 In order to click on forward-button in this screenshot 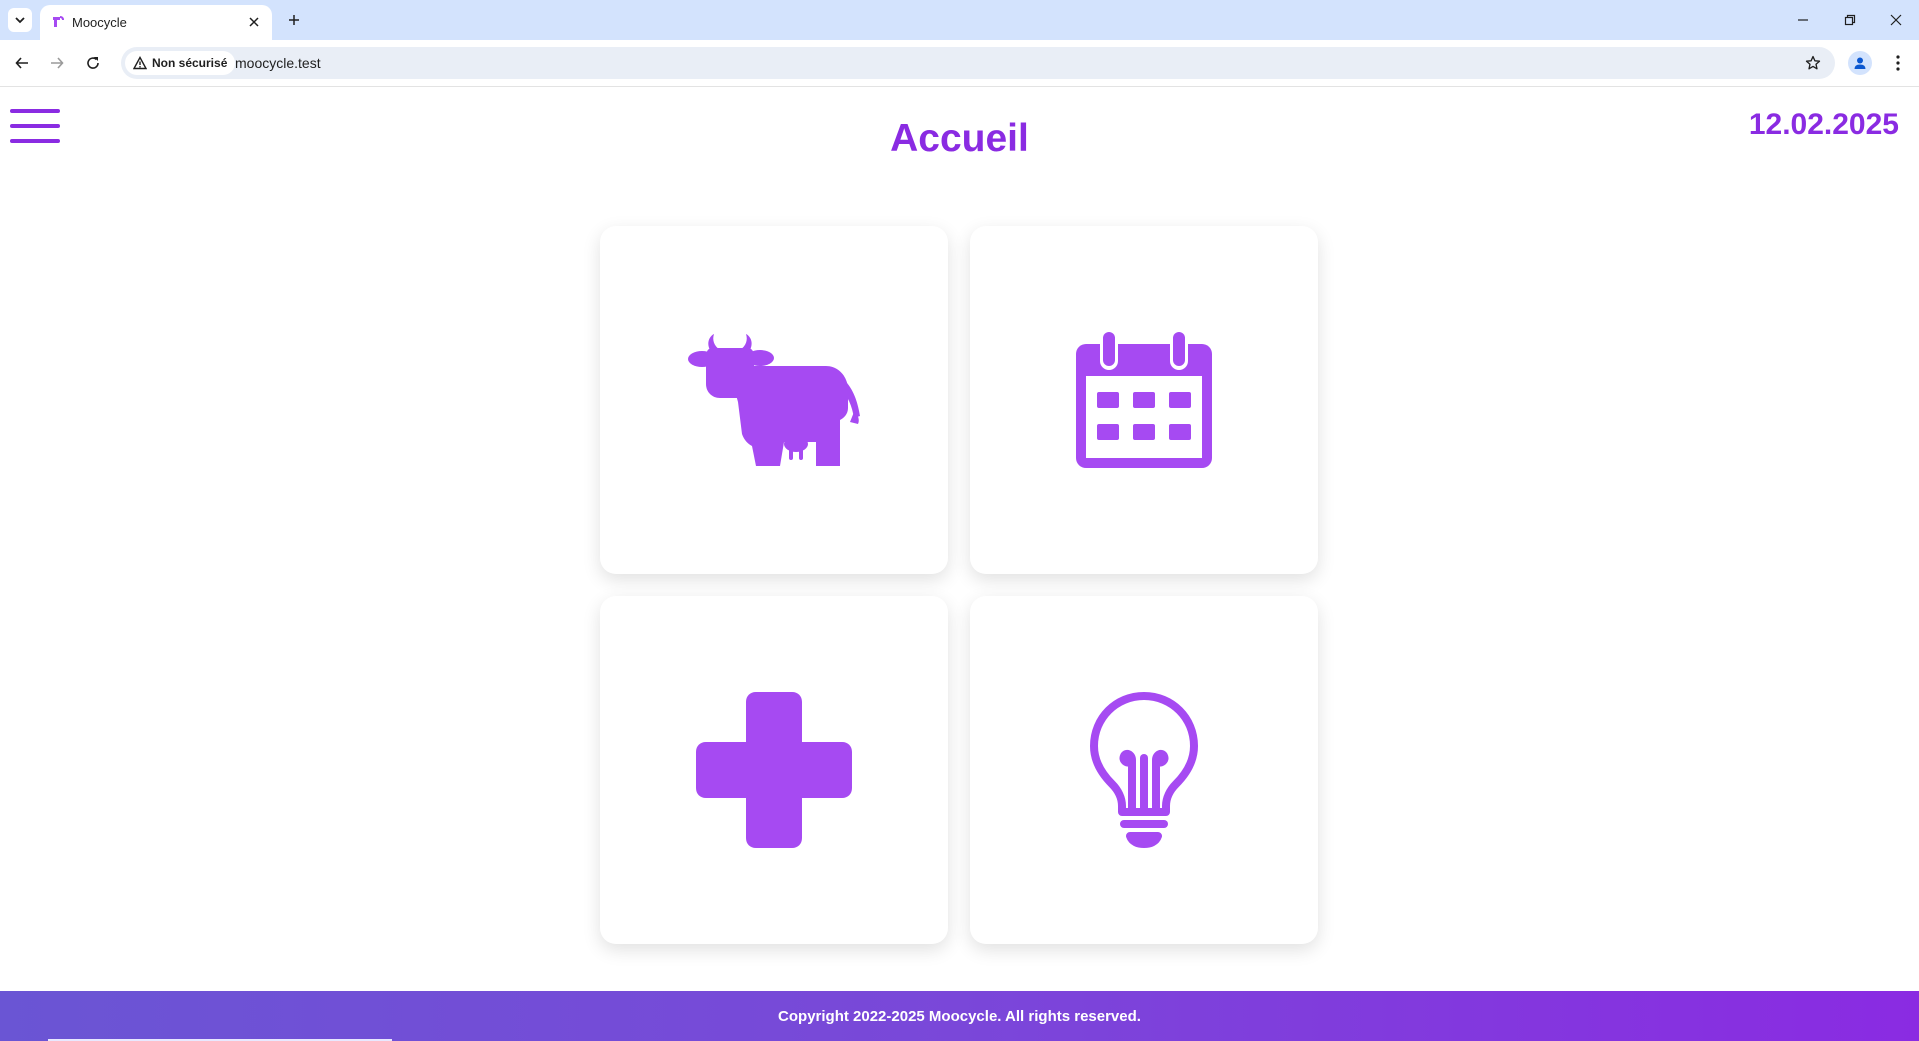, I will do `click(57, 63)`.